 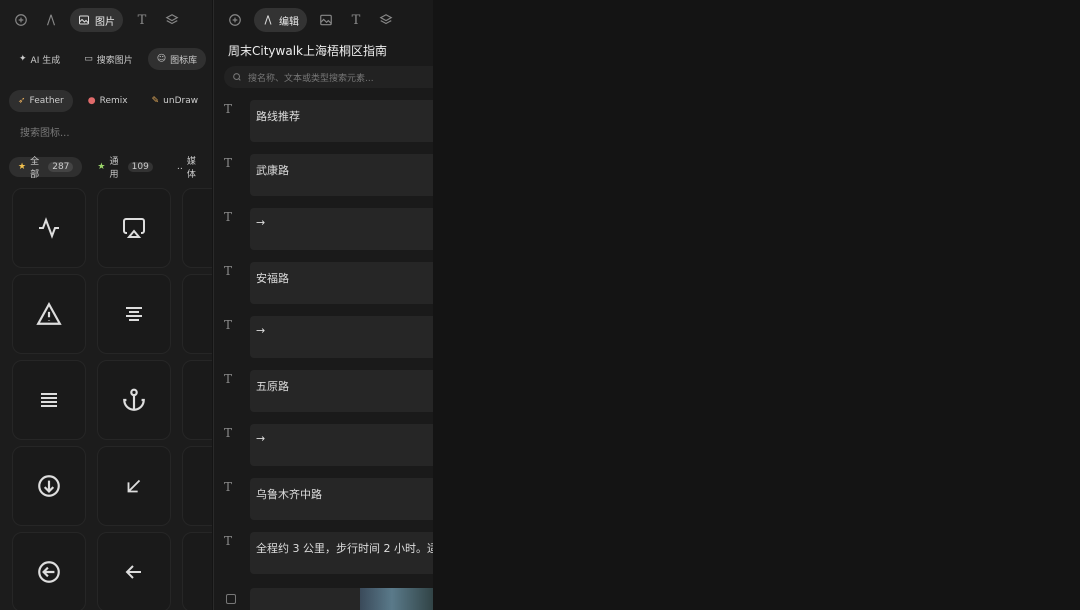 I want to click on undraw-icon: ✎, so click(x=155, y=101).